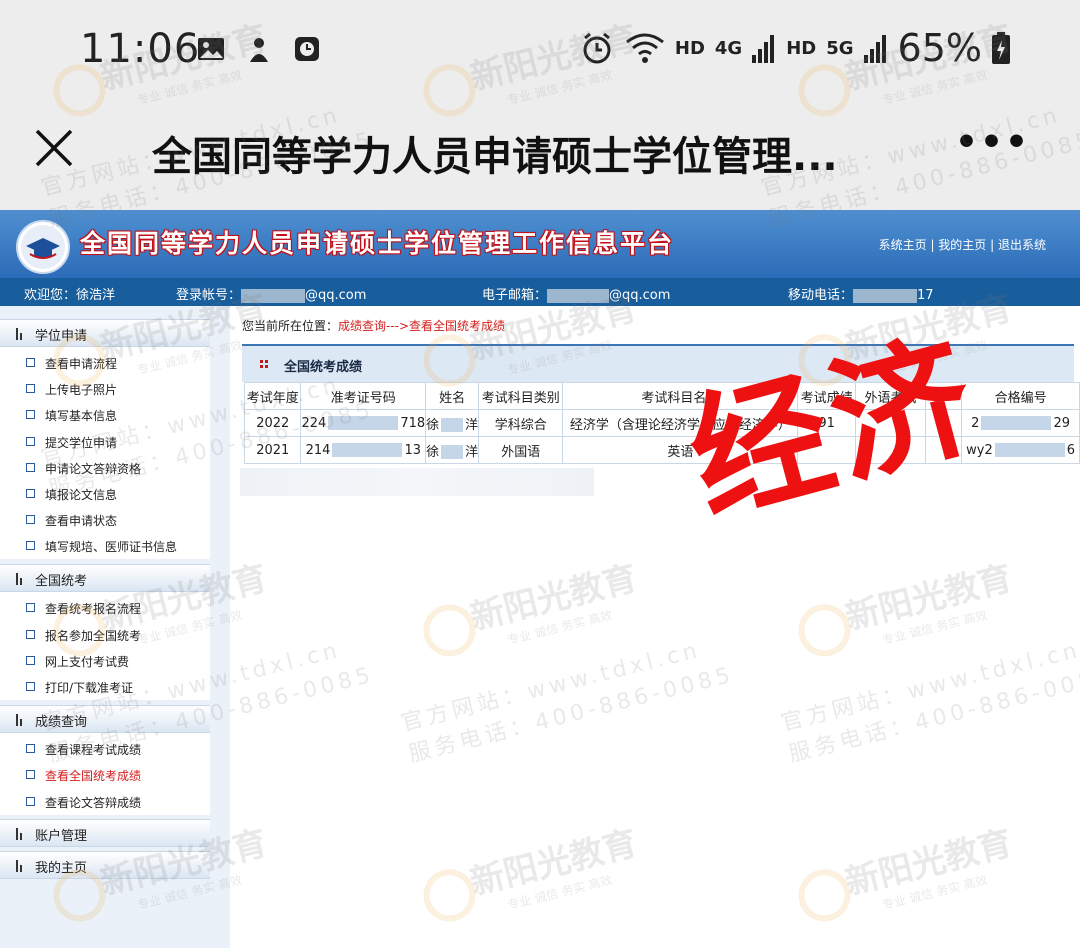 The width and height of the screenshot is (1080, 948). Describe the element at coordinates (412, 450) in the screenshot. I see `ticket-suffix: 13` at that location.